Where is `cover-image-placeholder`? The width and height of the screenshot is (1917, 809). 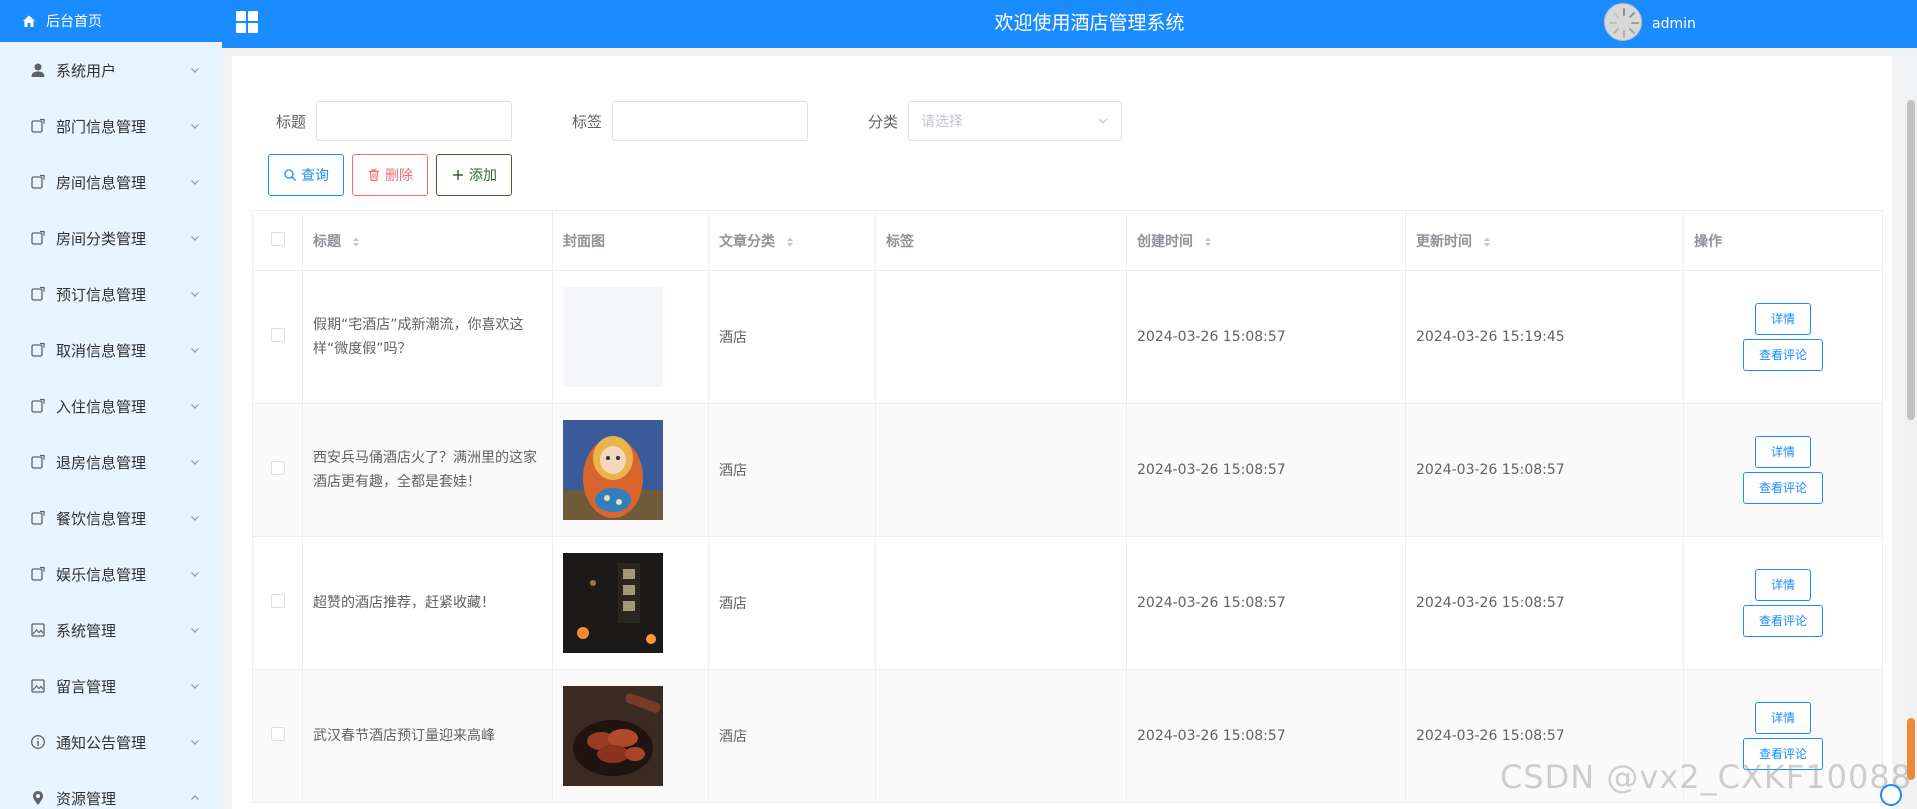
cover-image-placeholder is located at coordinates (613, 337).